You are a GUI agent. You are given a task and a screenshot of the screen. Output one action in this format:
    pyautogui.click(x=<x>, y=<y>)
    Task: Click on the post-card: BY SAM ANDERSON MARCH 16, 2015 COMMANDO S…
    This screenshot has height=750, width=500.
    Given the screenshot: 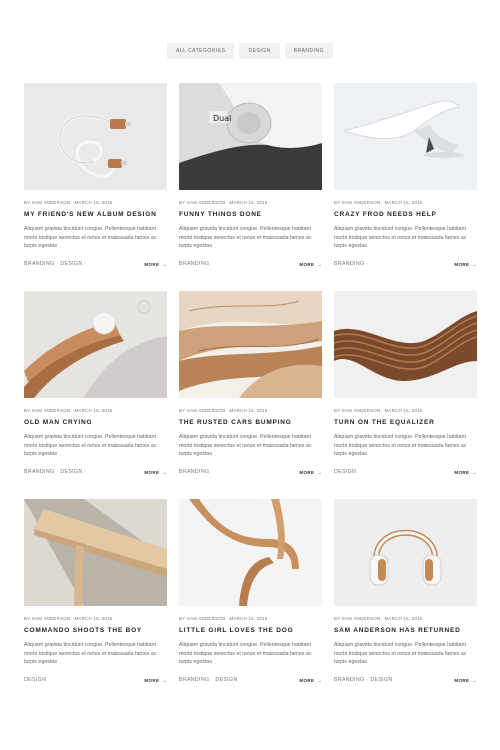 What is the action you would take?
    pyautogui.click(x=95, y=603)
    